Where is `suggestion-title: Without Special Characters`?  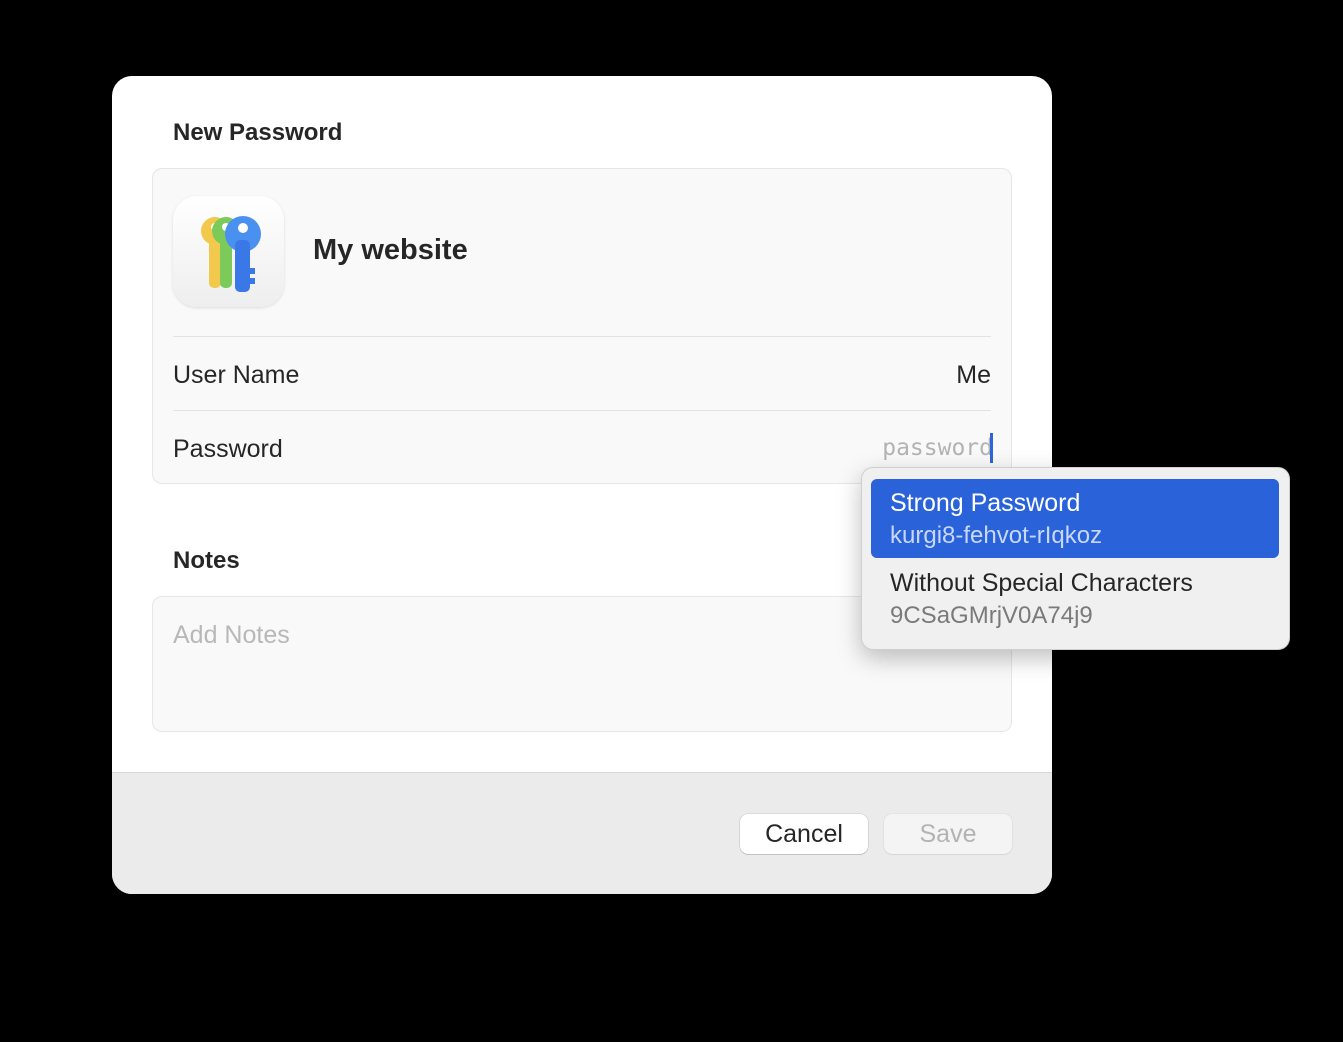 suggestion-title: Without Special Characters is located at coordinates (1041, 583).